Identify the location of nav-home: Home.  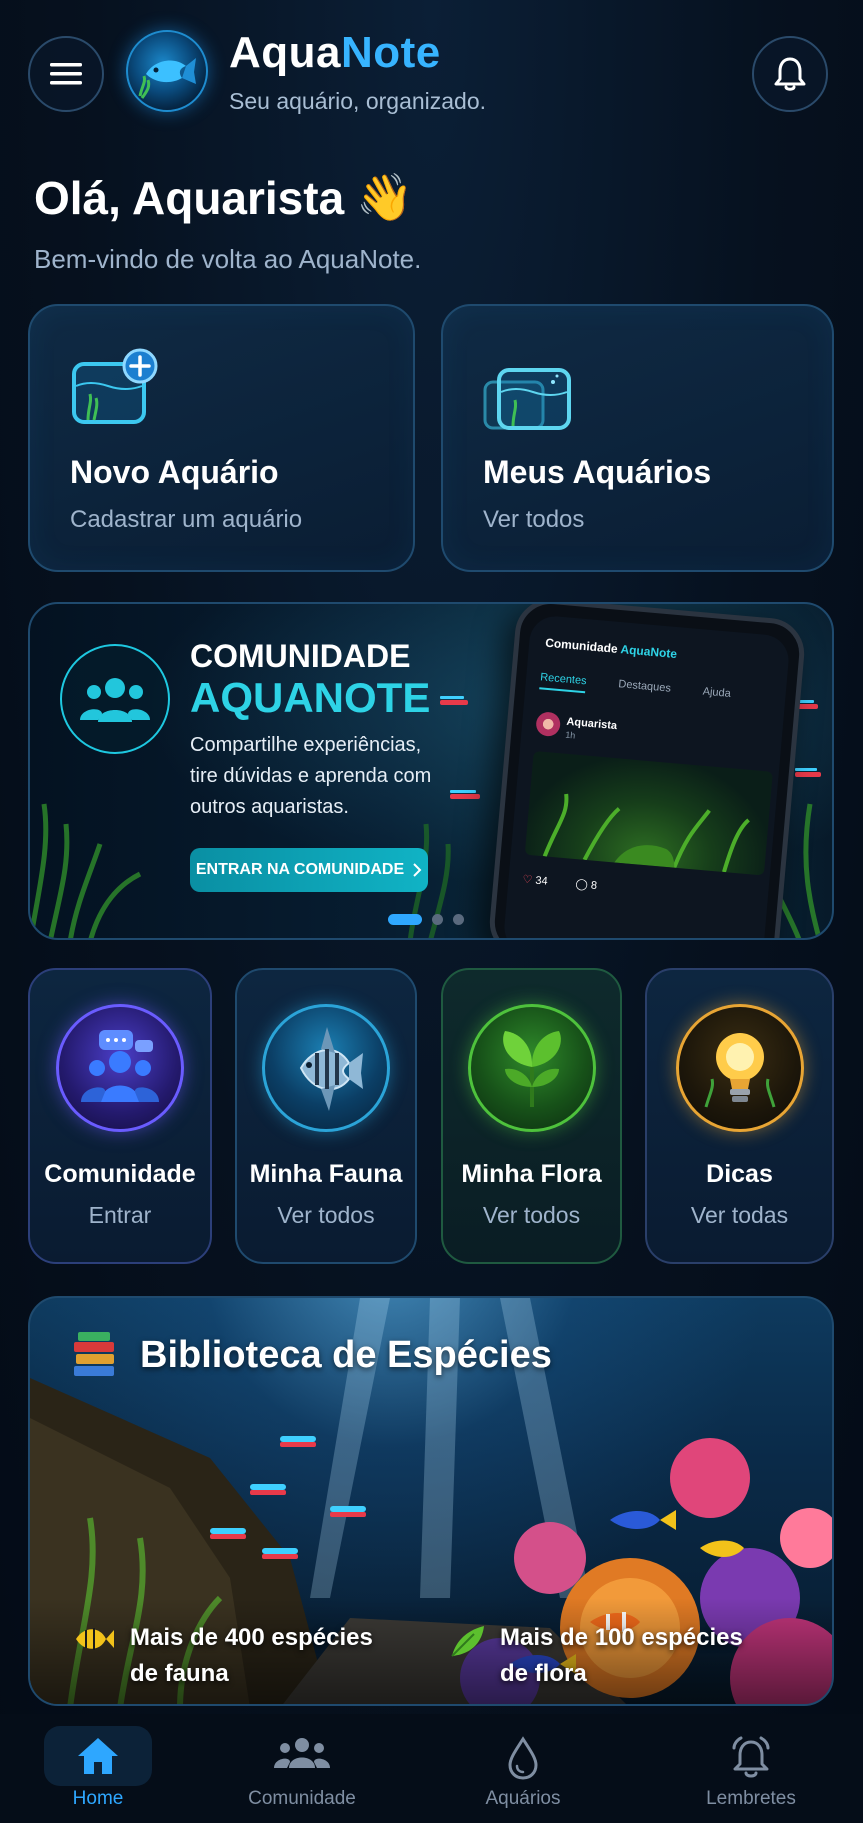
(98, 1771).